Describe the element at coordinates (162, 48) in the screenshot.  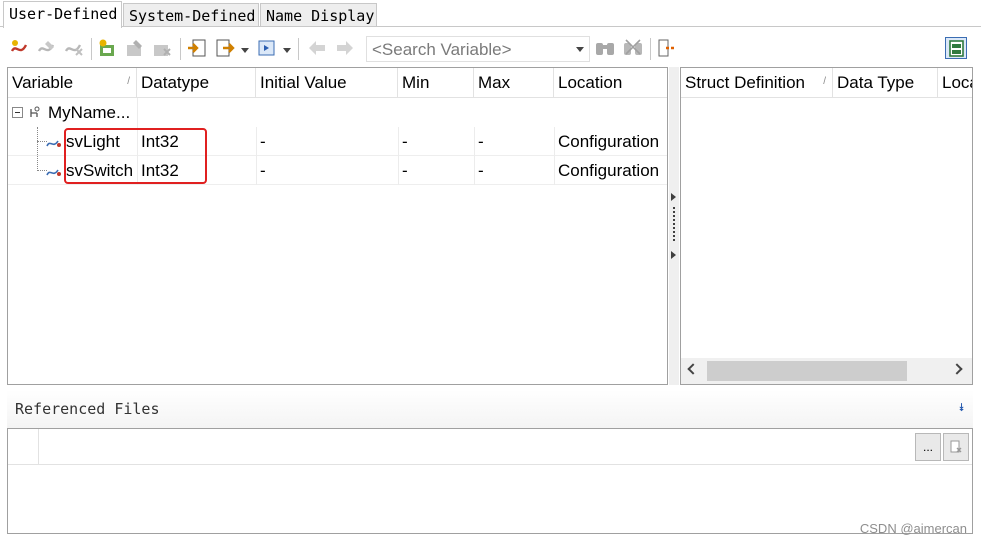
I see `delete-namespace-icon` at that location.